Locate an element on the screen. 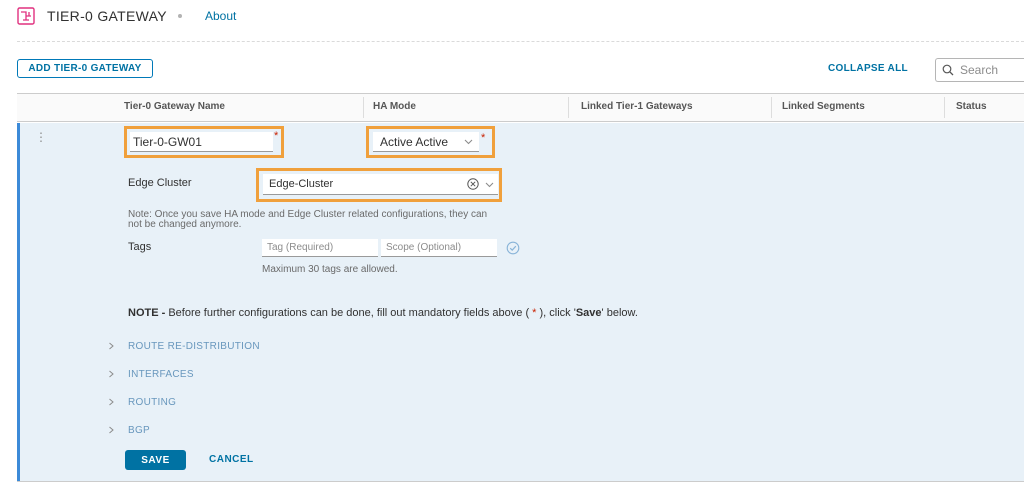  section-bgp: BGP is located at coordinates (139, 430).